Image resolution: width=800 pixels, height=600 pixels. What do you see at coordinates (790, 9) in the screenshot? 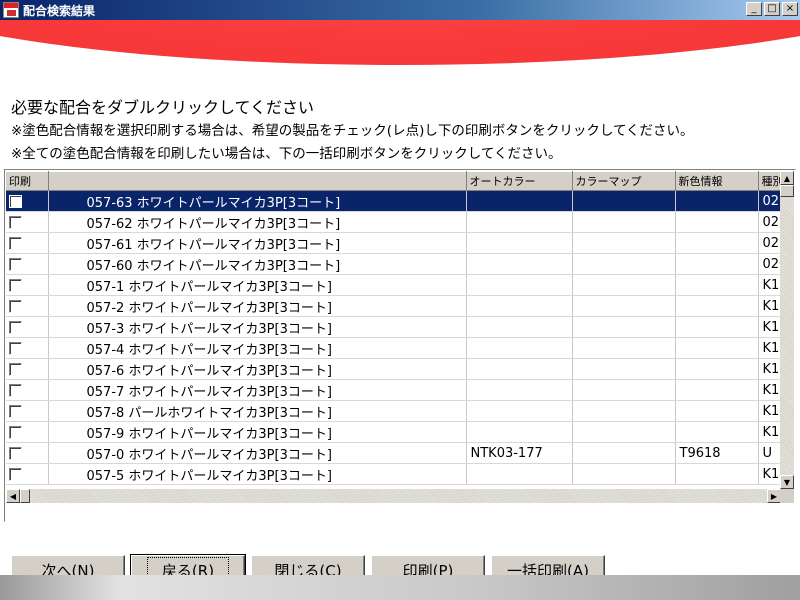
I see `close-window-button: ×` at bounding box center [790, 9].